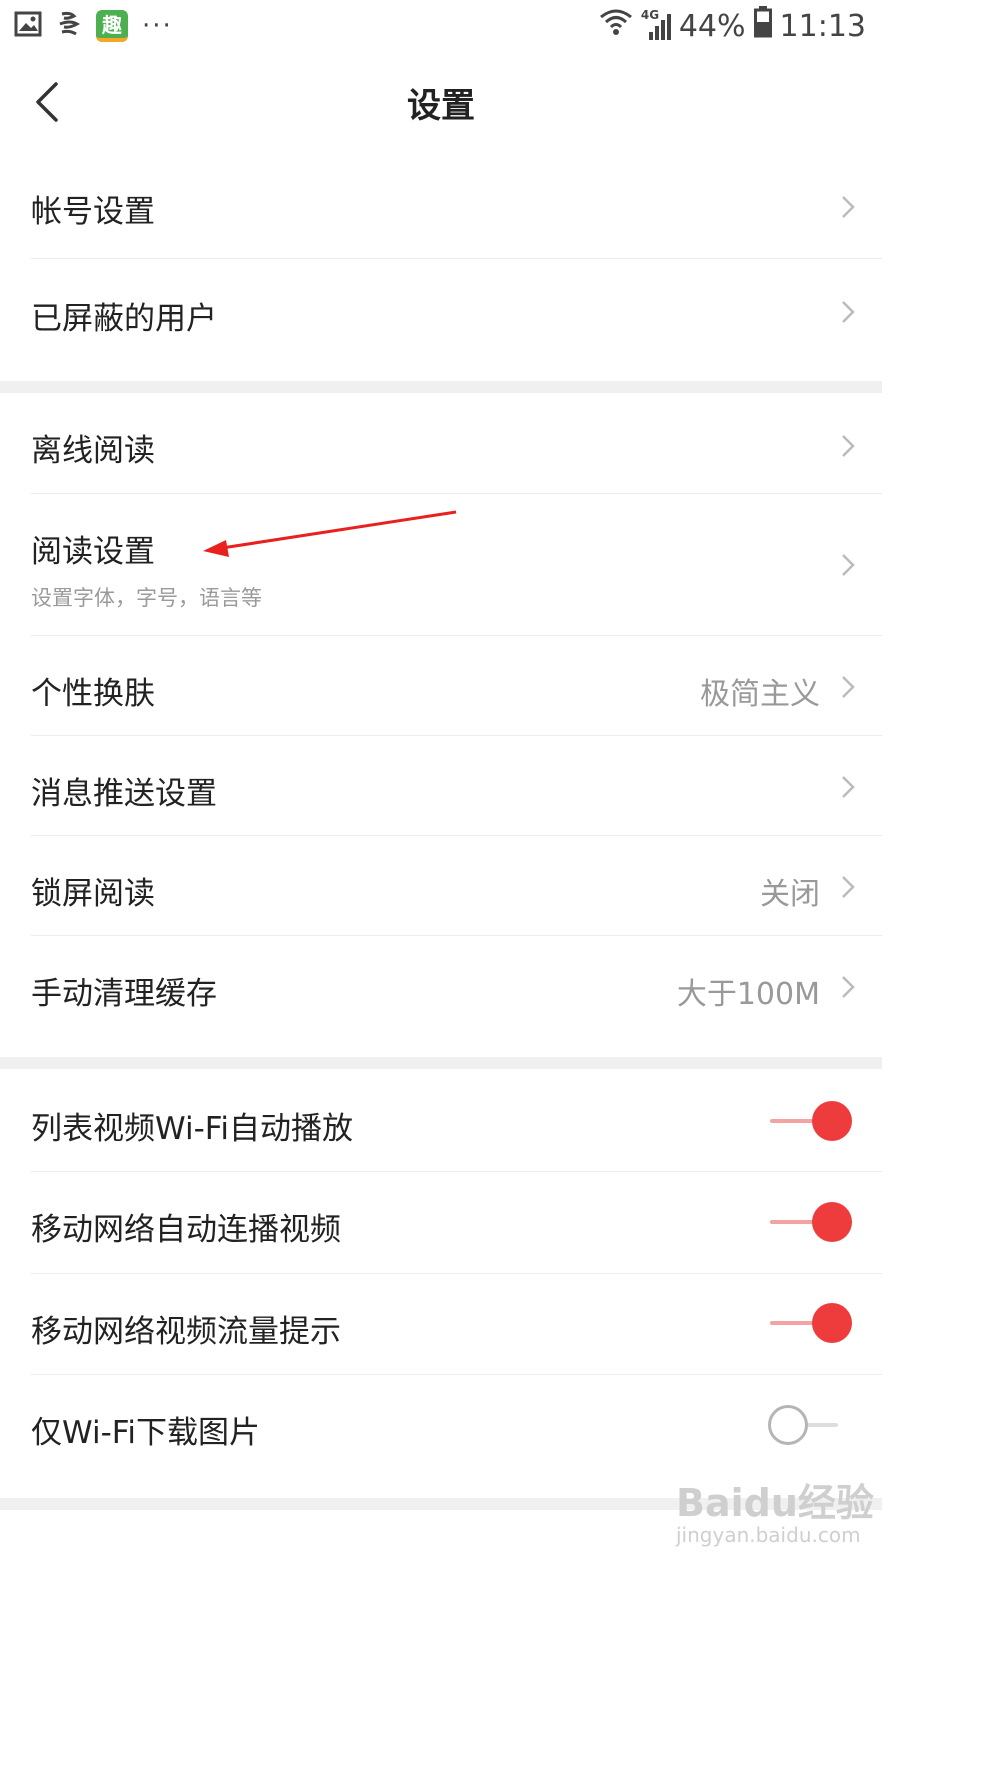 The height and width of the screenshot is (1778, 1000). Describe the element at coordinates (941, 889) in the screenshot. I see `image-margin` at that location.